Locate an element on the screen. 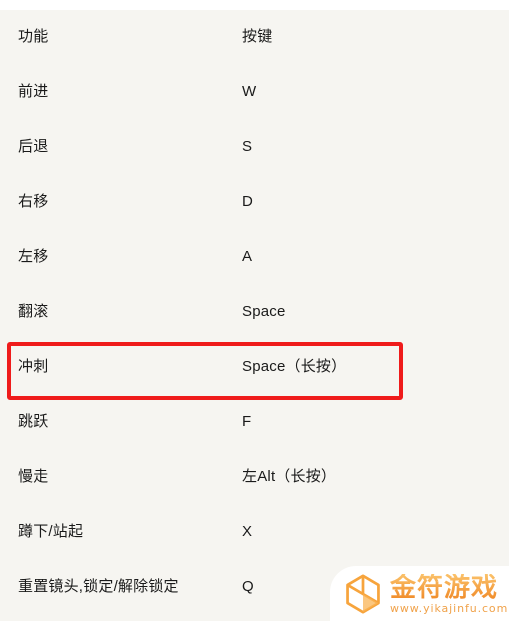 The height and width of the screenshot is (621, 530). table-header-row: 功能 按键 is located at coordinates (254, 37).